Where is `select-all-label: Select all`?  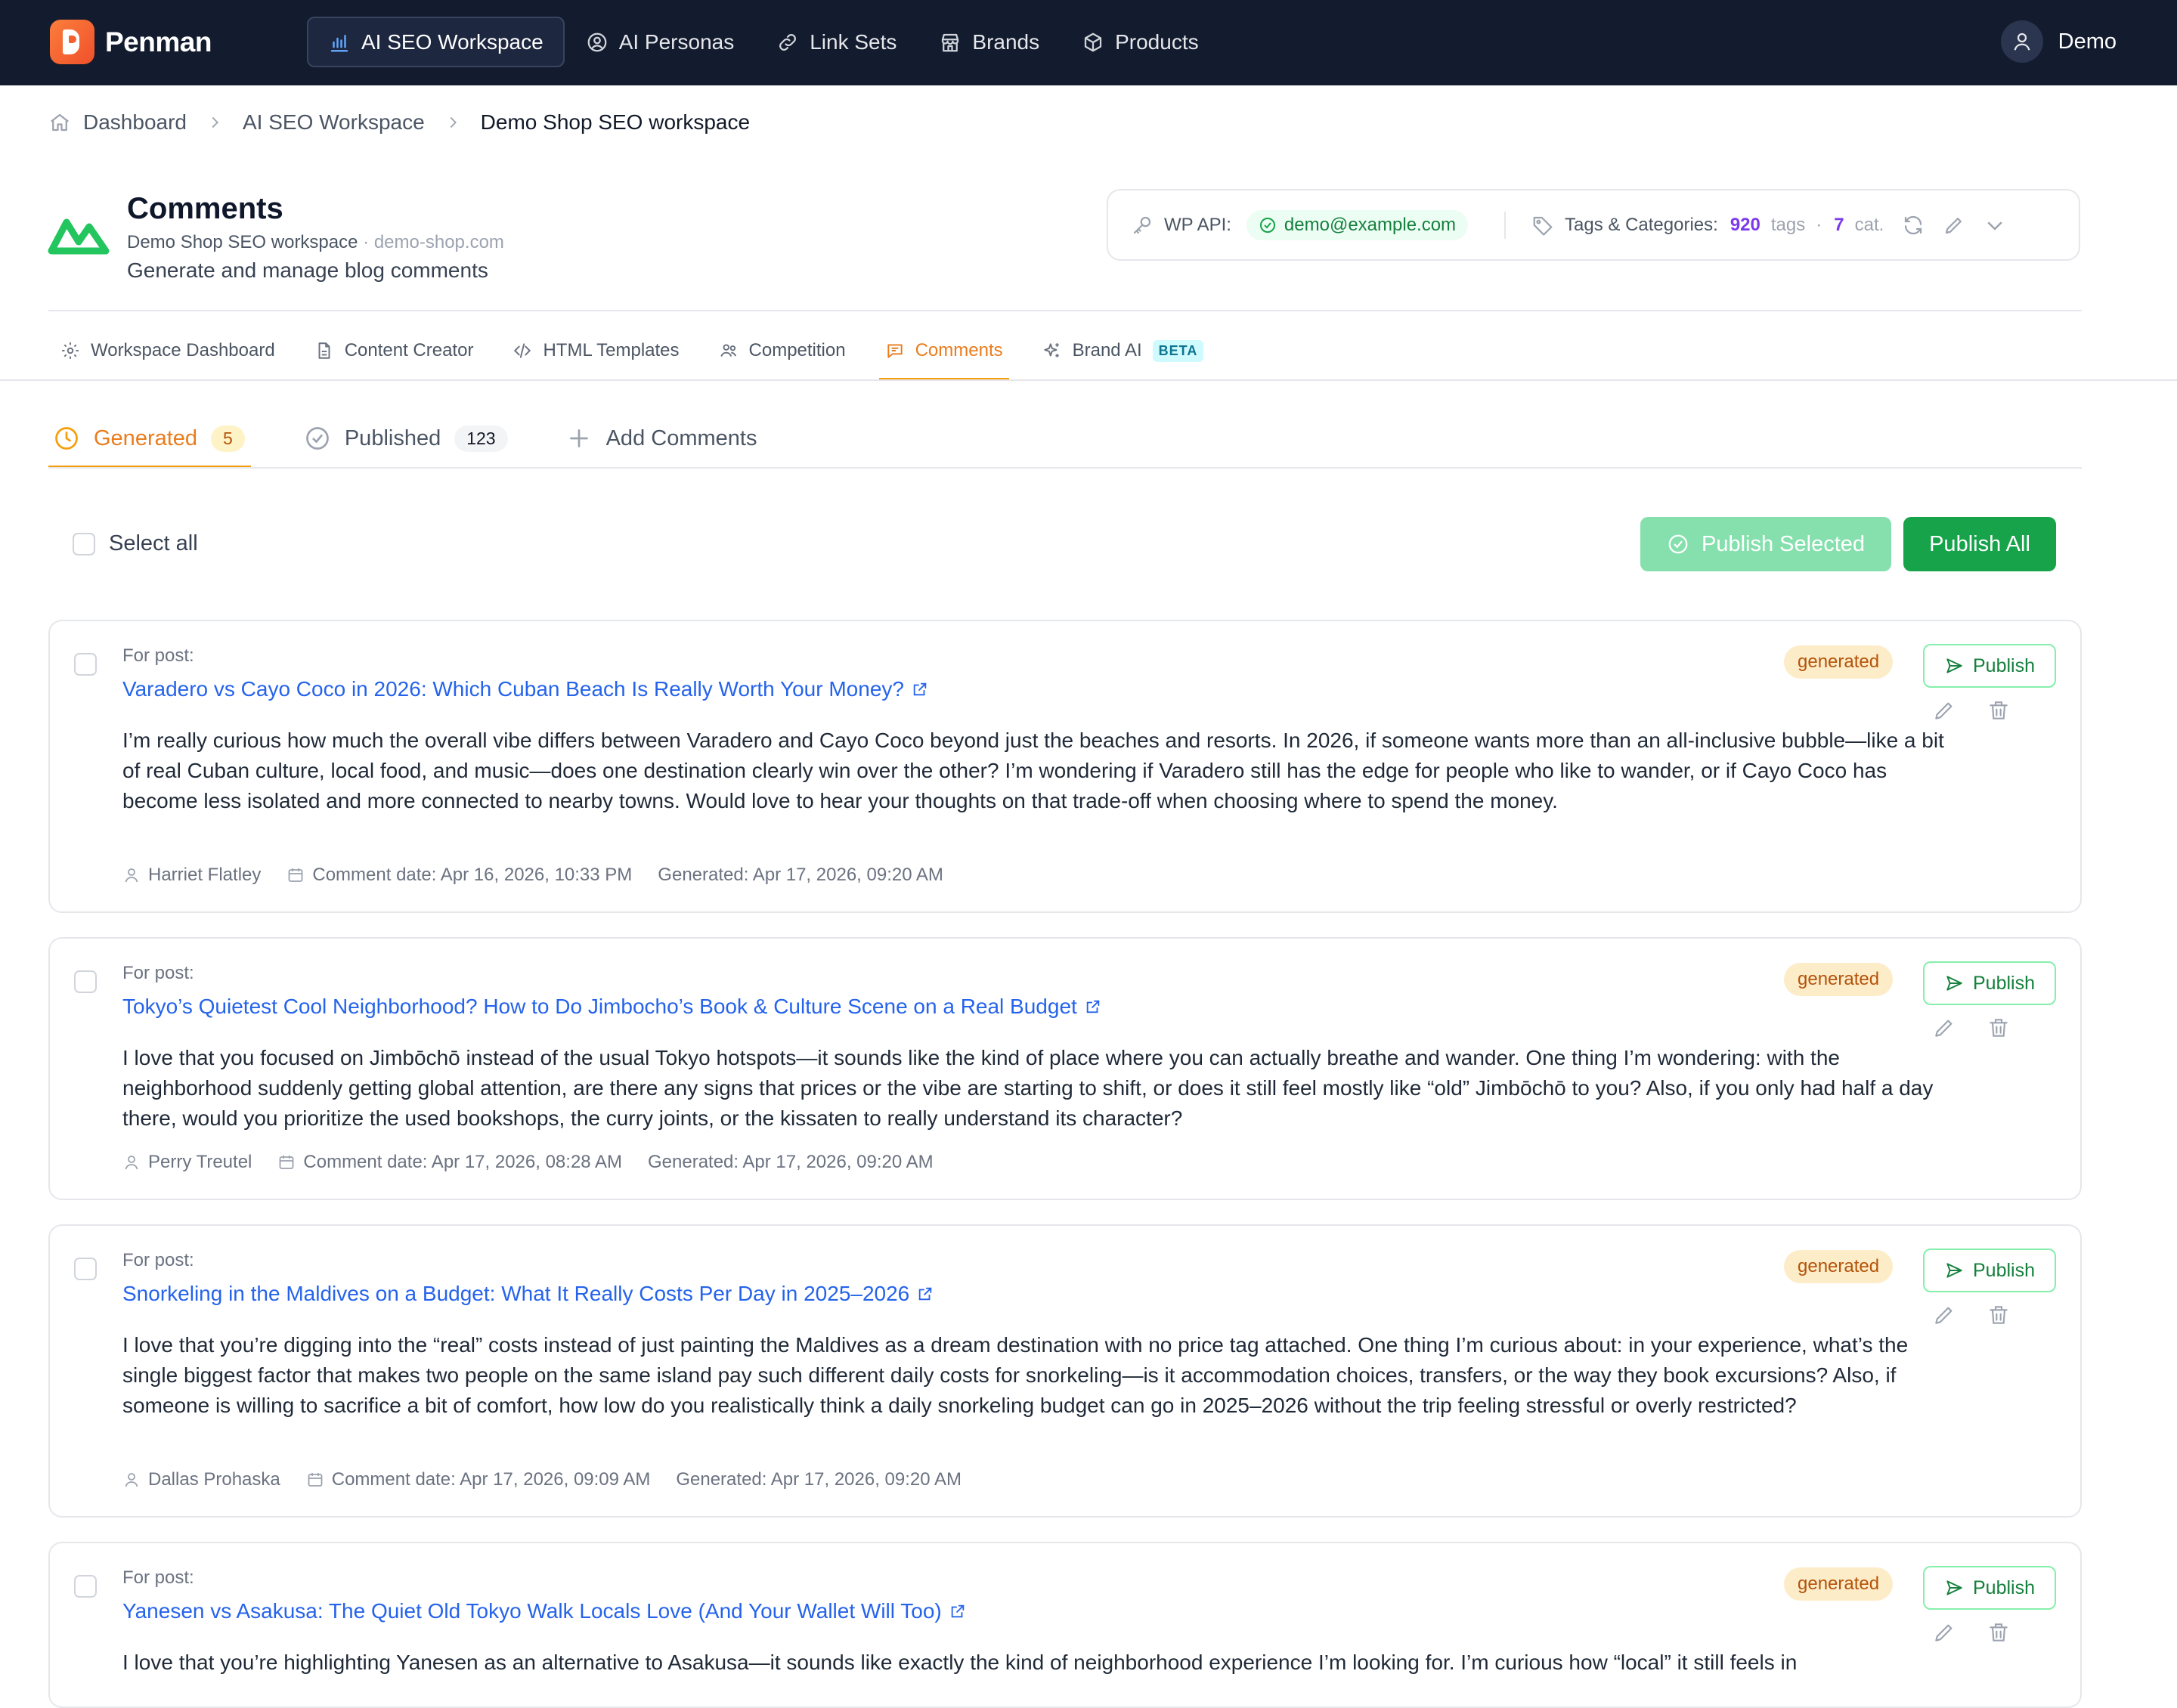 select-all-label: Select all is located at coordinates (153, 543).